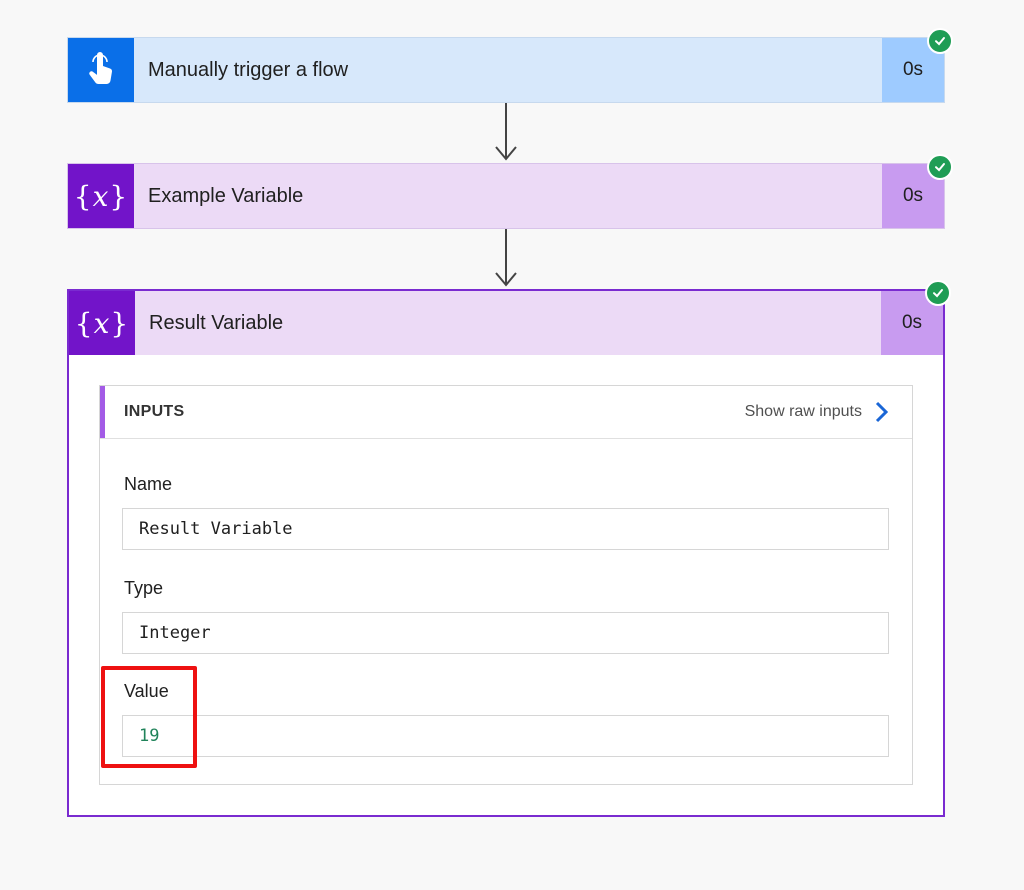 Image resolution: width=1024 pixels, height=890 pixels. What do you see at coordinates (248, 69) in the screenshot?
I see `step-title: Manually trigger a flow` at bounding box center [248, 69].